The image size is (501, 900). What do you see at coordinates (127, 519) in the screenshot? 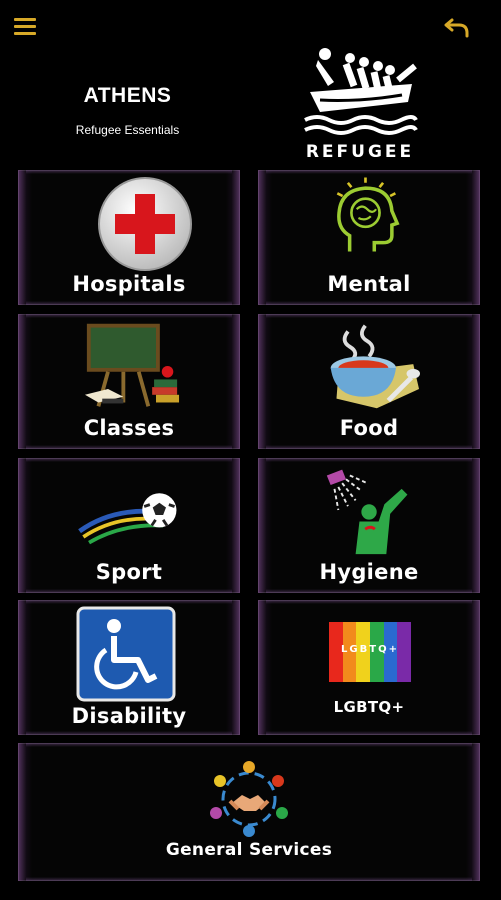
I see `soccer-ball-icon` at bounding box center [127, 519].